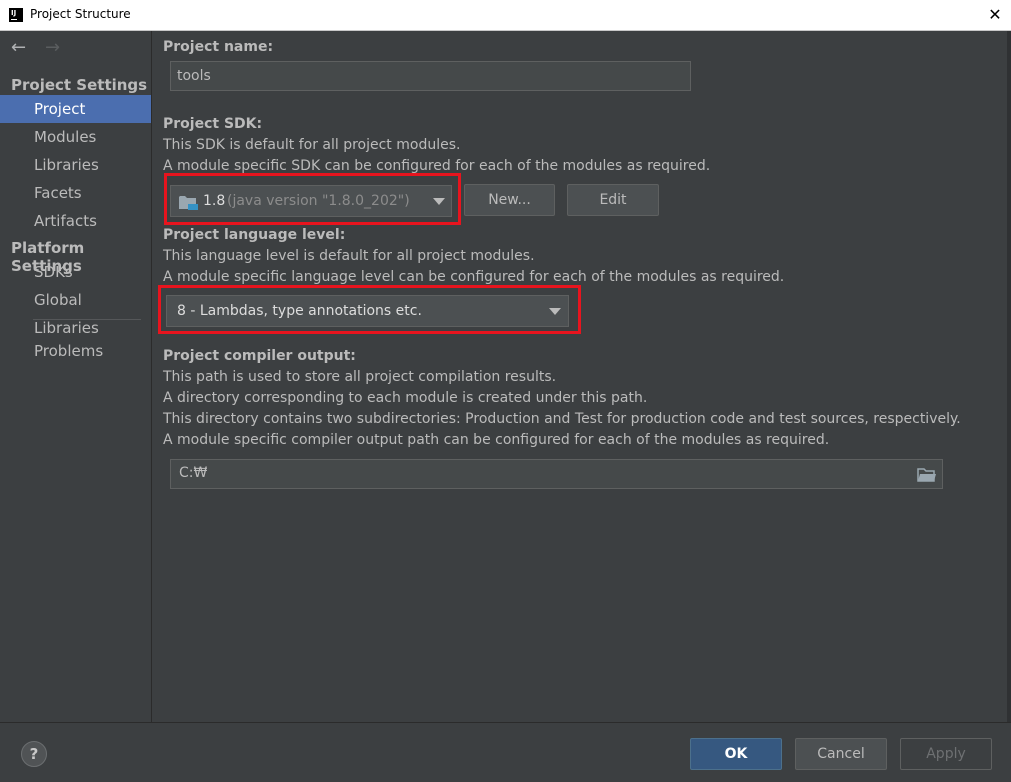  I want to click on sidebar-item-libraries: Libraries, so click(75, 165).